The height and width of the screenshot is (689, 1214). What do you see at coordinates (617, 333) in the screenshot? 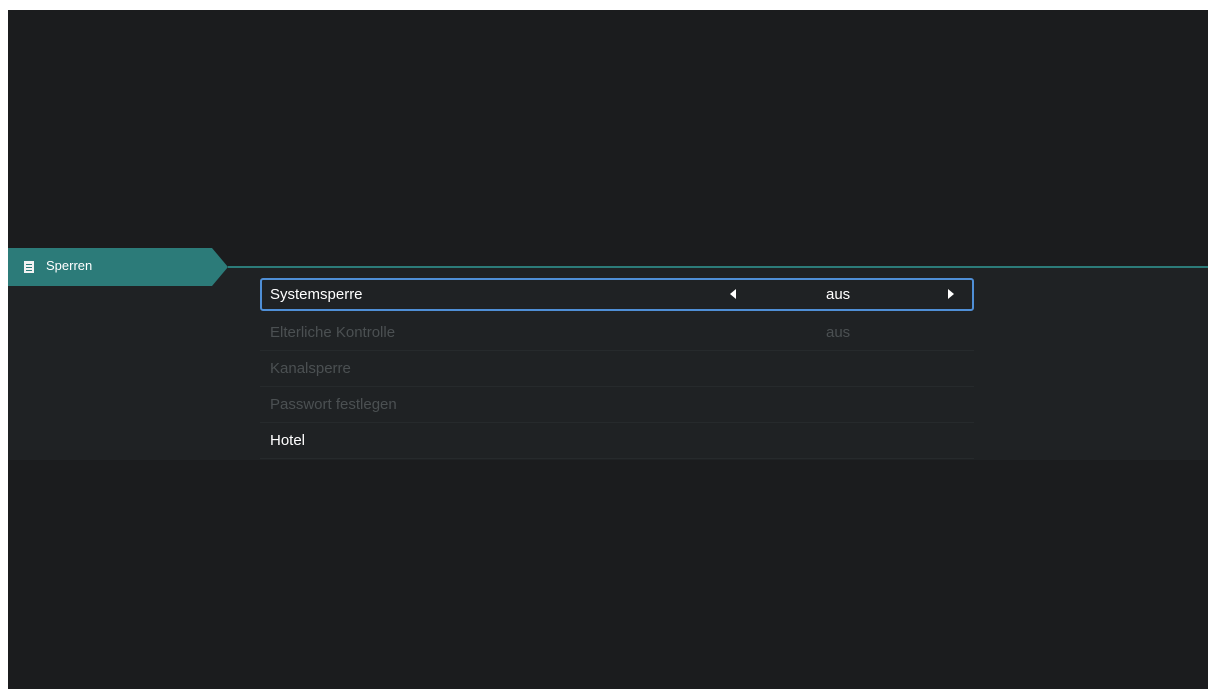
I see `menu-item-elterliche-kontrolle: Elterliche Kontrolle aus` at bounding box center [617, 333].